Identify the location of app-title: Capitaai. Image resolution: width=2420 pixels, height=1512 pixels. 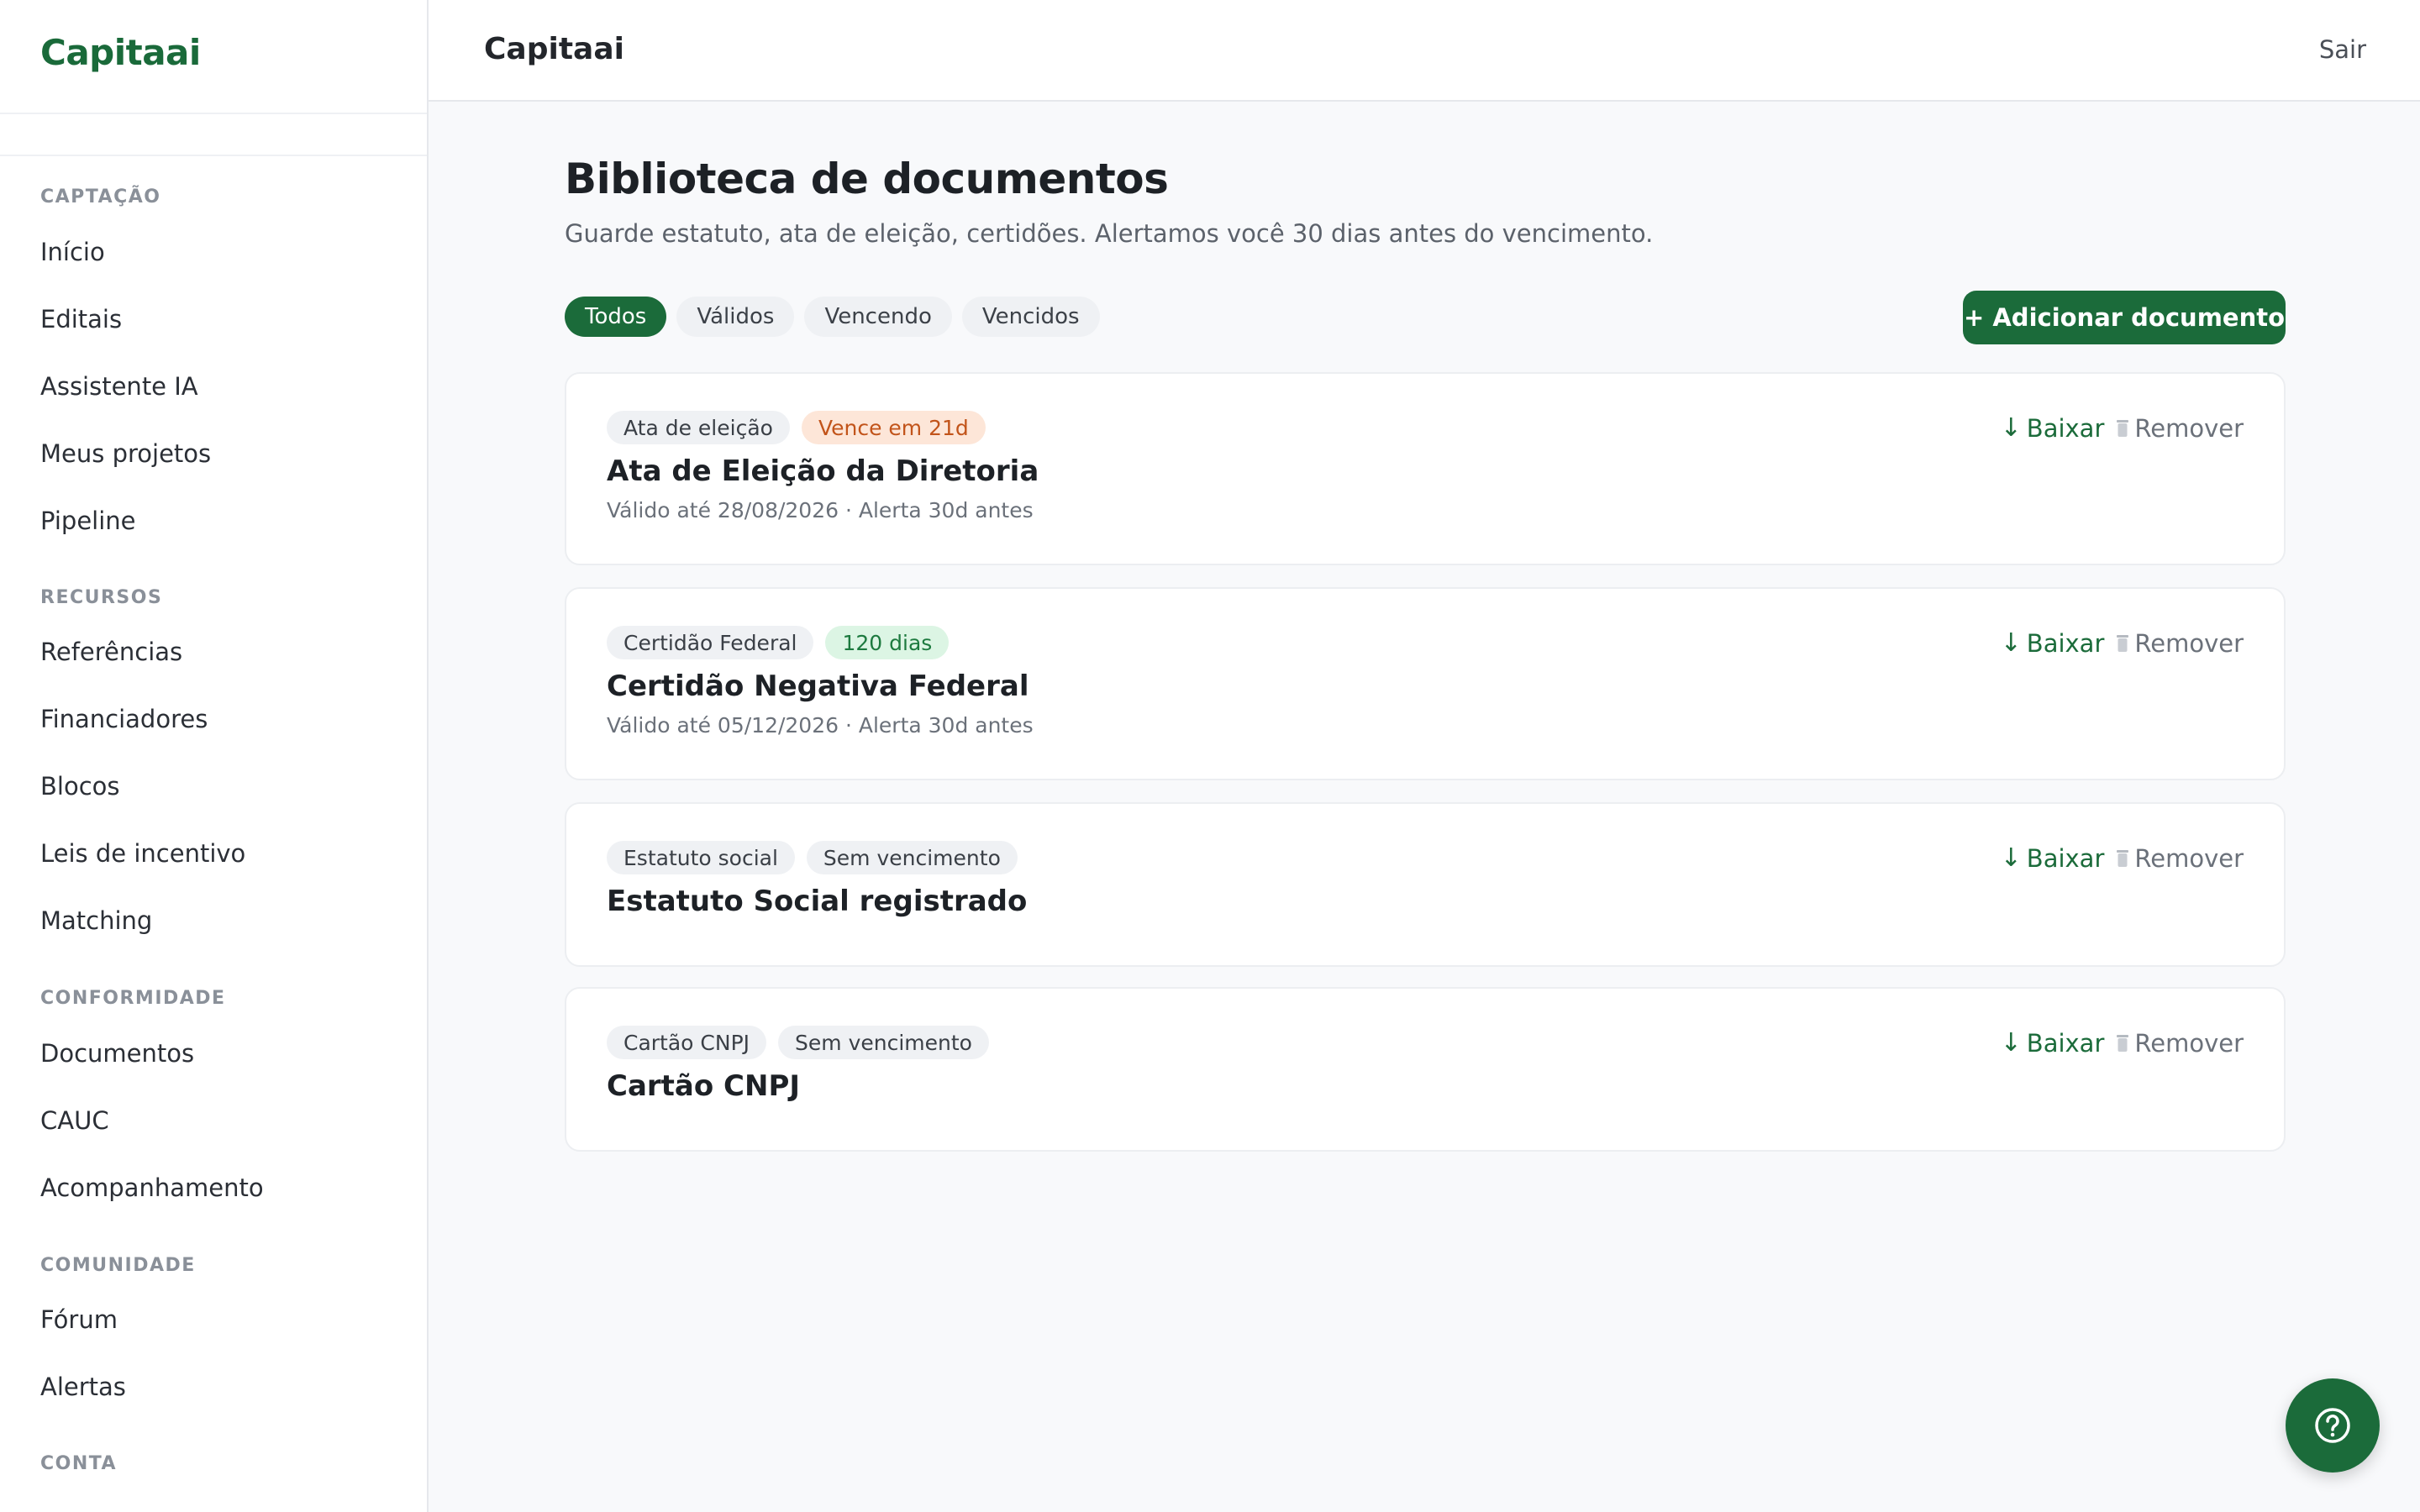
(554, 49).